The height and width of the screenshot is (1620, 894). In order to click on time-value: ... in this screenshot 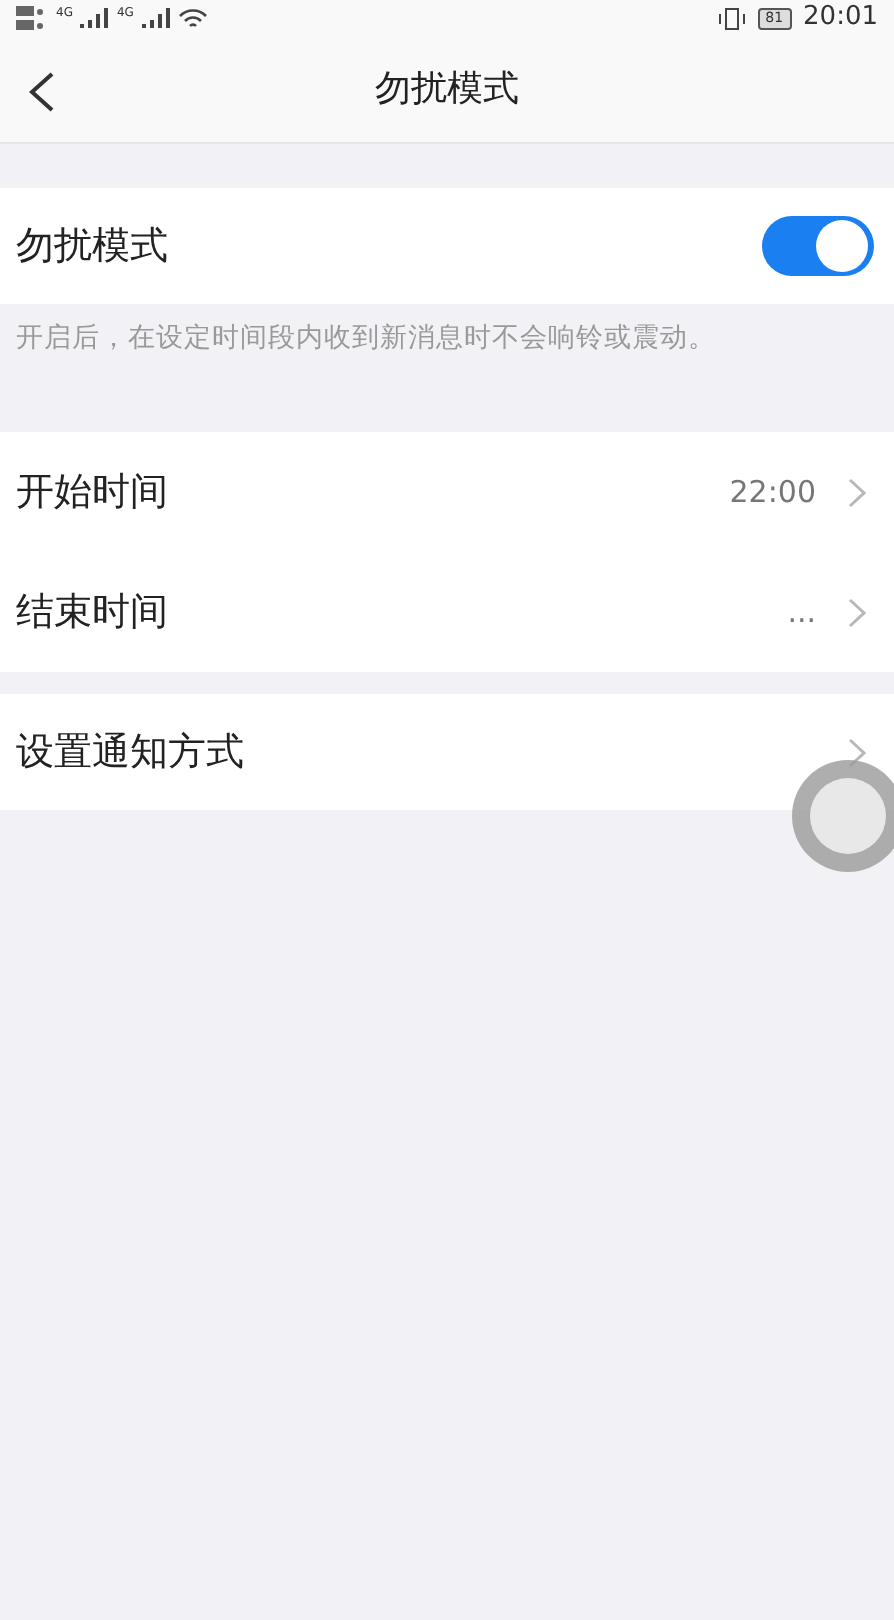, I will do `click(801, 612)`.